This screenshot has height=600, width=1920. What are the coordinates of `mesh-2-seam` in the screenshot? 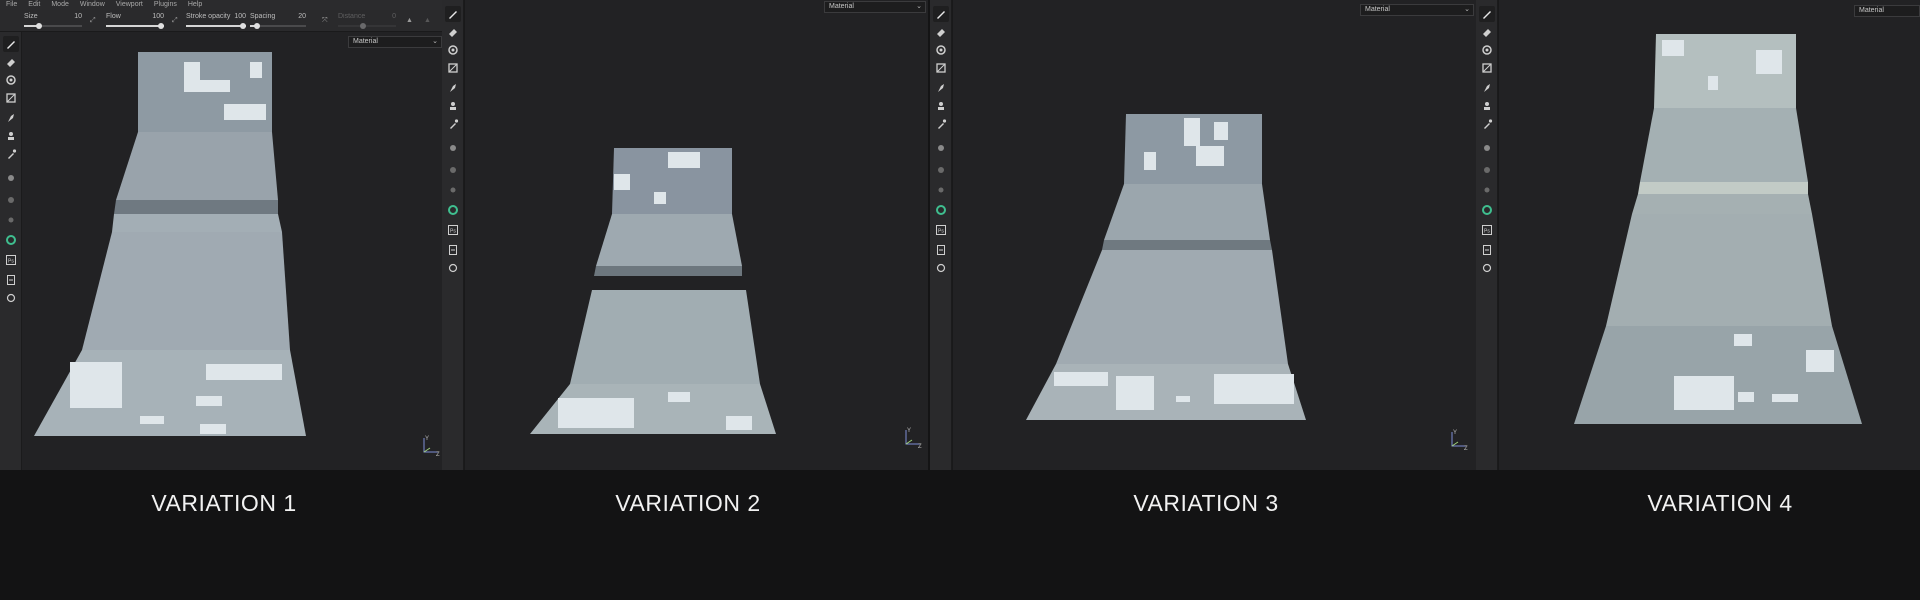 It's located at (668, 271).